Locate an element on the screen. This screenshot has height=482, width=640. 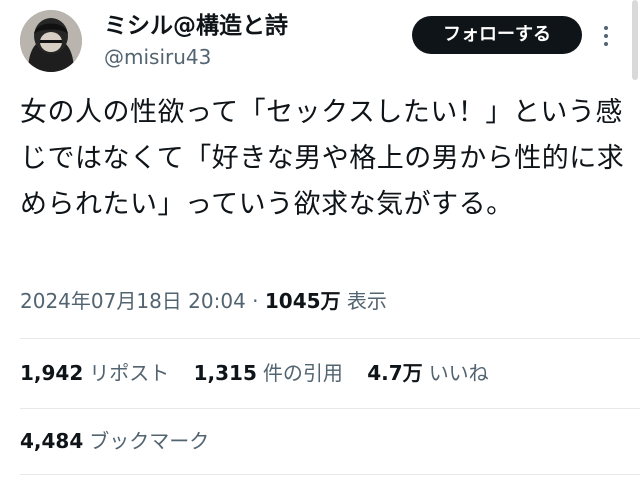
timestamp: 2024年07月18日 20:04 is located at coordinates (133, 301).